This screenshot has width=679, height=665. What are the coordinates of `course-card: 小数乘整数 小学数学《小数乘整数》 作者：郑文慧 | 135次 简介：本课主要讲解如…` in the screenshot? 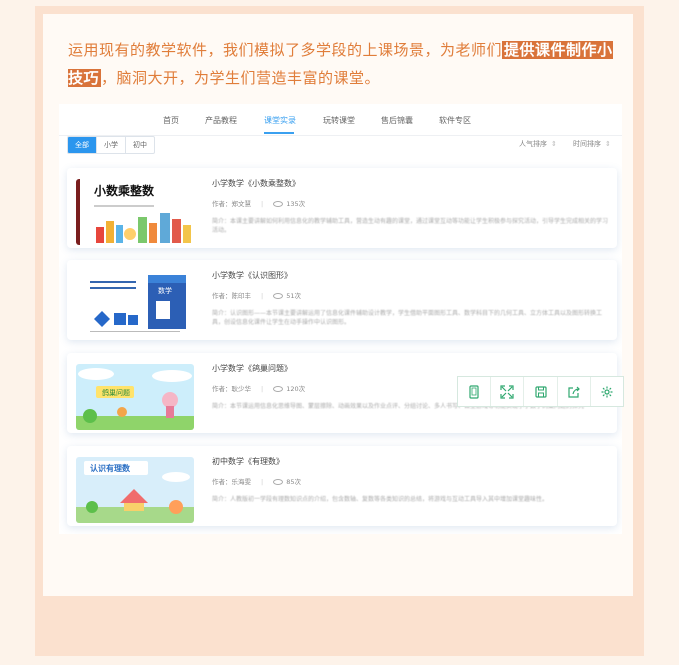 It's located at (342, 208).